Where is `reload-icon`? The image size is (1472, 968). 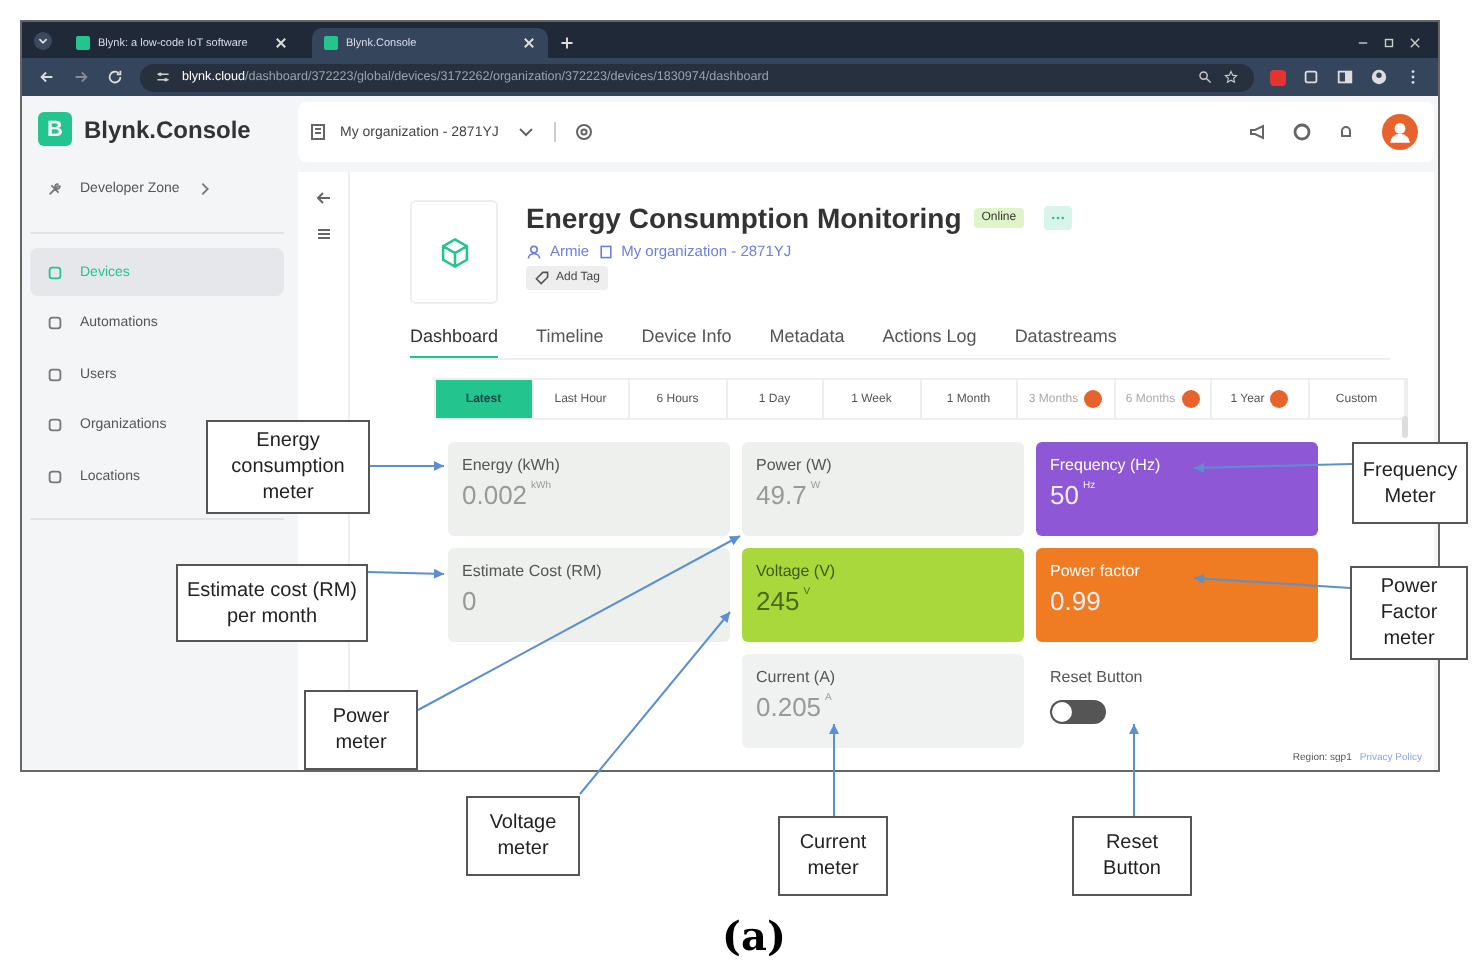
reload-icon is located at coordinates (115, 77).